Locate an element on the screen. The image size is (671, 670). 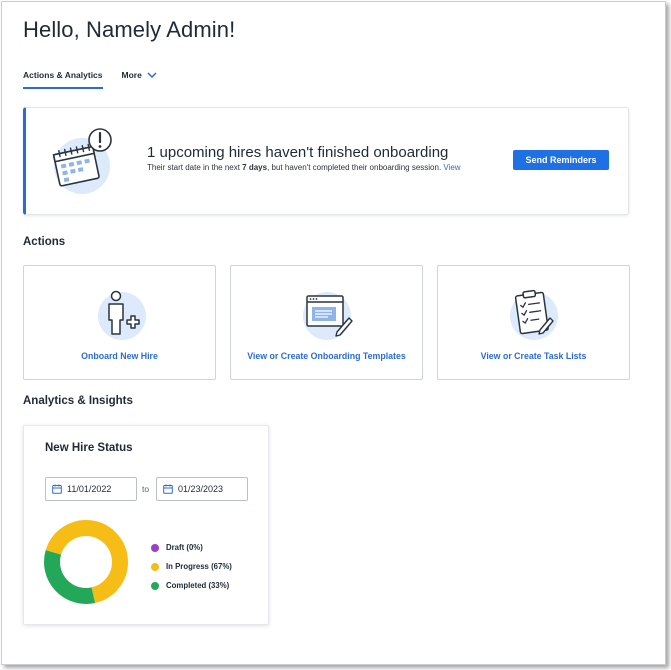
tab-actions-analytics: Actions & Analytics is located at coordinates (63, 79).